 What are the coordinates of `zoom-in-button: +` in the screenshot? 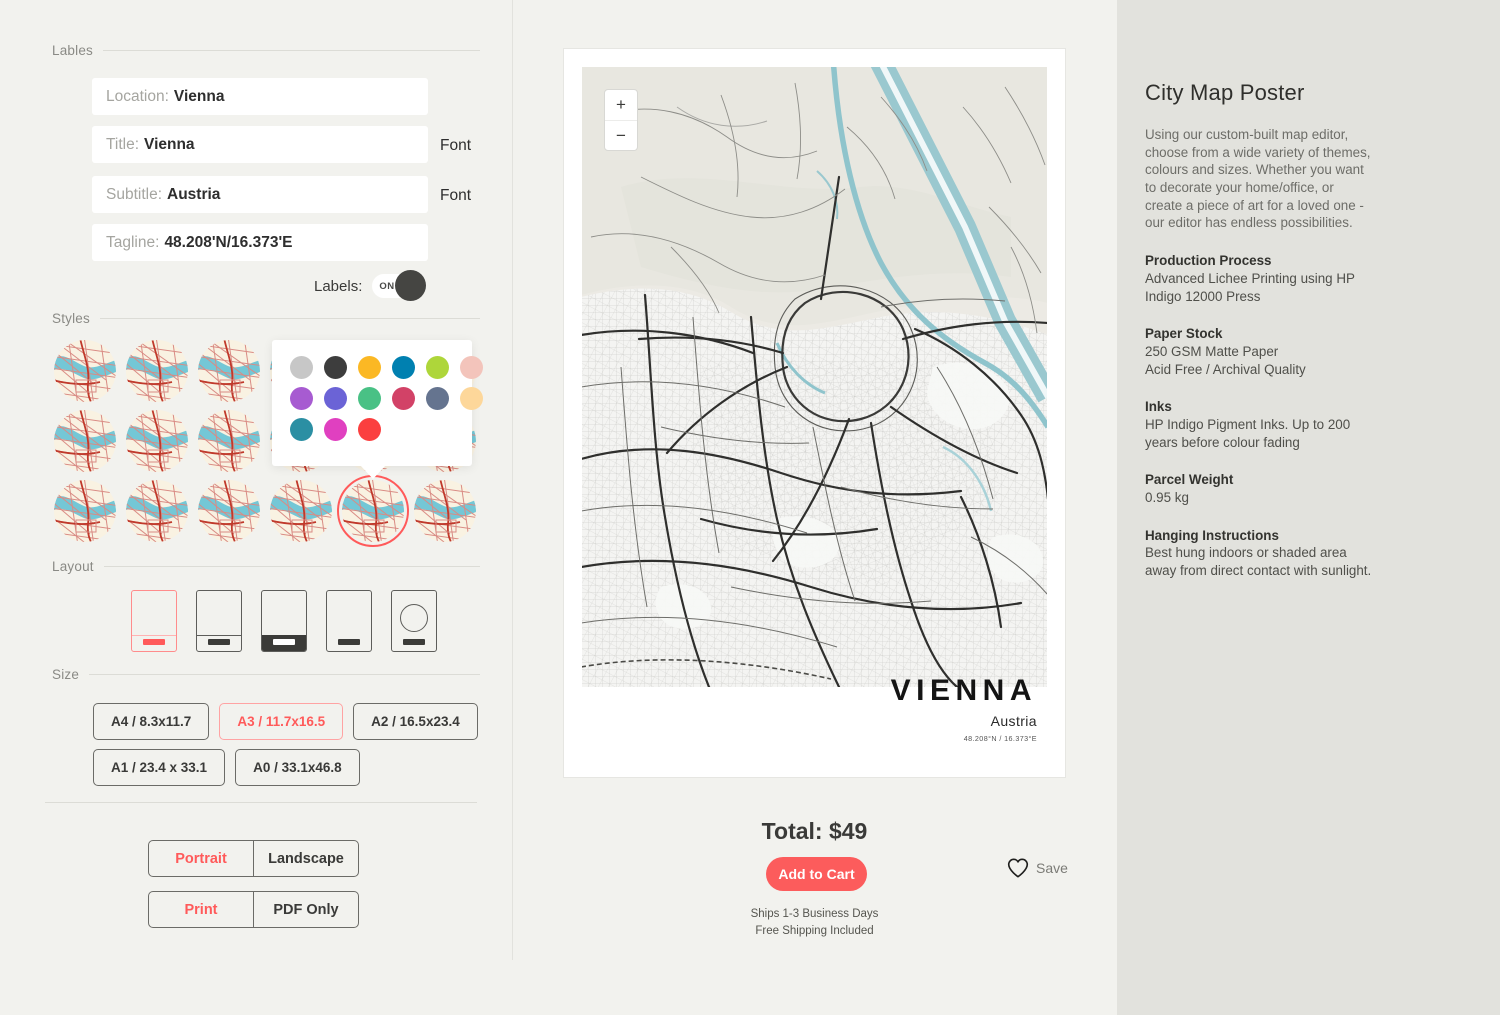 It's located at (621, 105).